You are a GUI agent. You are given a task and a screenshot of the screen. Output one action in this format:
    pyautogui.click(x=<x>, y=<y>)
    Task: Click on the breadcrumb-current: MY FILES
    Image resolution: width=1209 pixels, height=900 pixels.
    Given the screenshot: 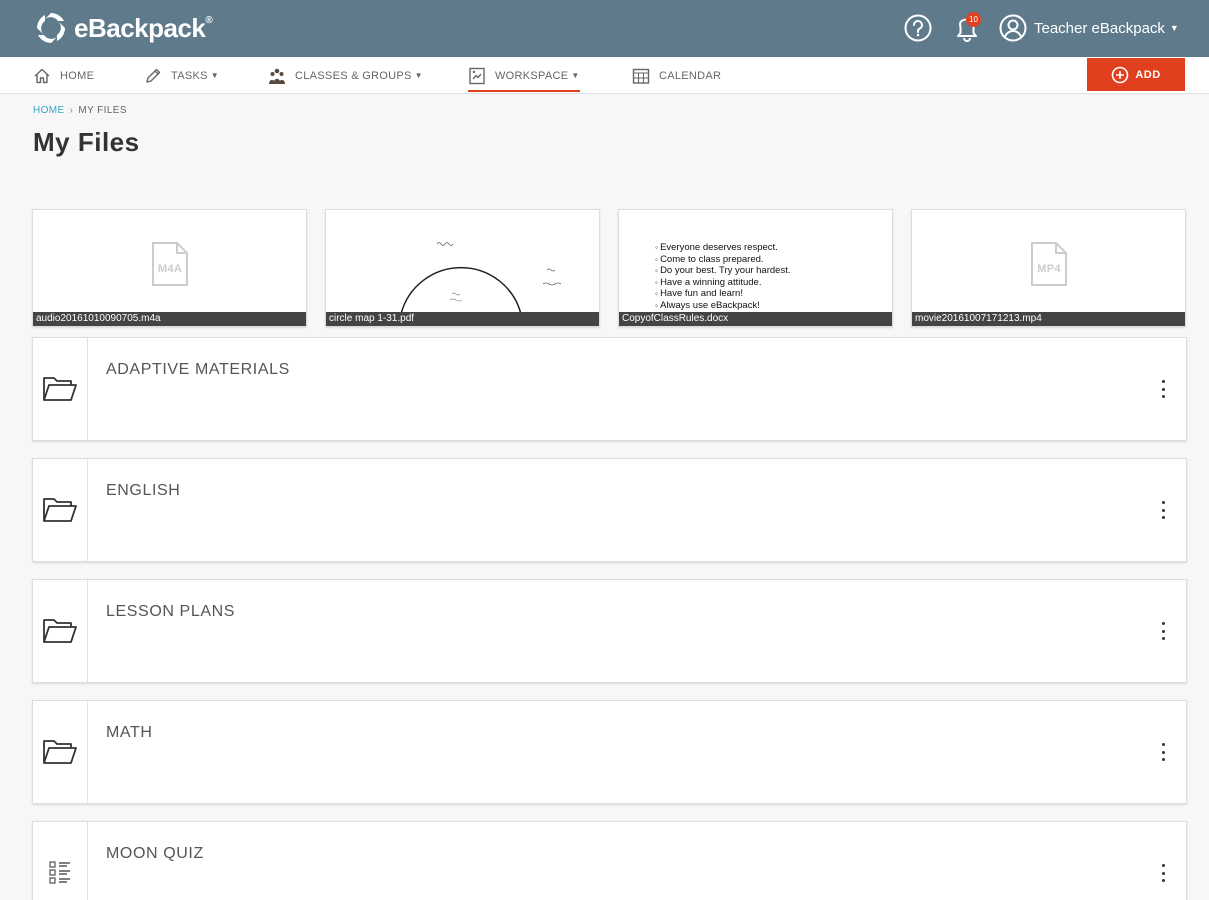 What is the action you would take?
    pyautogui.click(x=102, y=110)
    